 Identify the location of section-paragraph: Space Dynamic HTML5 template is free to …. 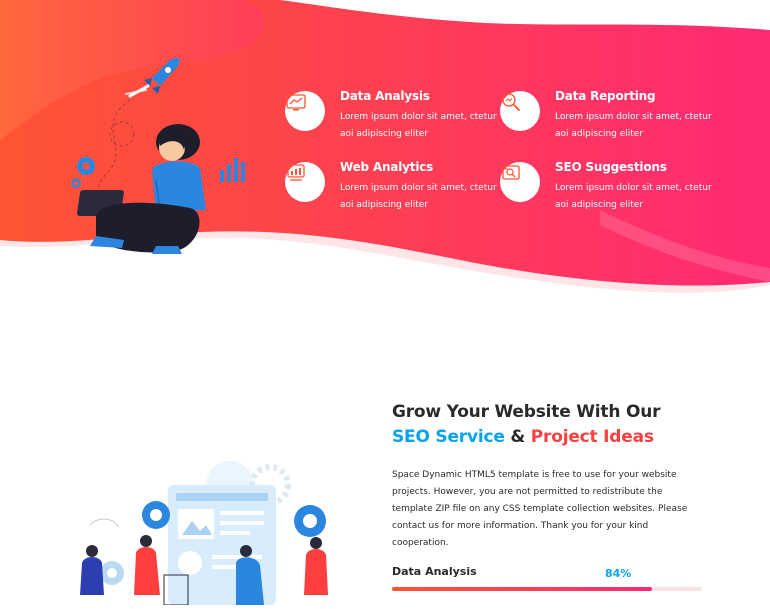
(540, 509).